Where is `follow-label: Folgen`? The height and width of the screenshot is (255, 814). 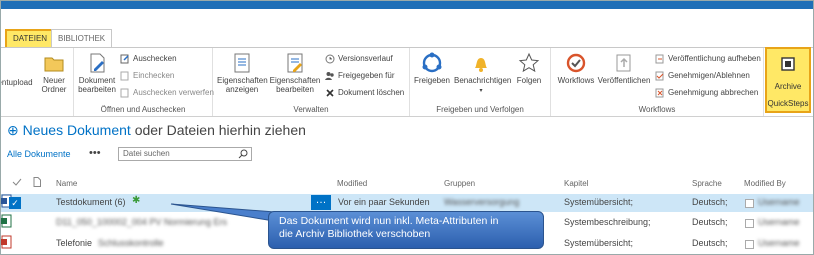
follow-label: Folgen is located at coordinates (529, 80).